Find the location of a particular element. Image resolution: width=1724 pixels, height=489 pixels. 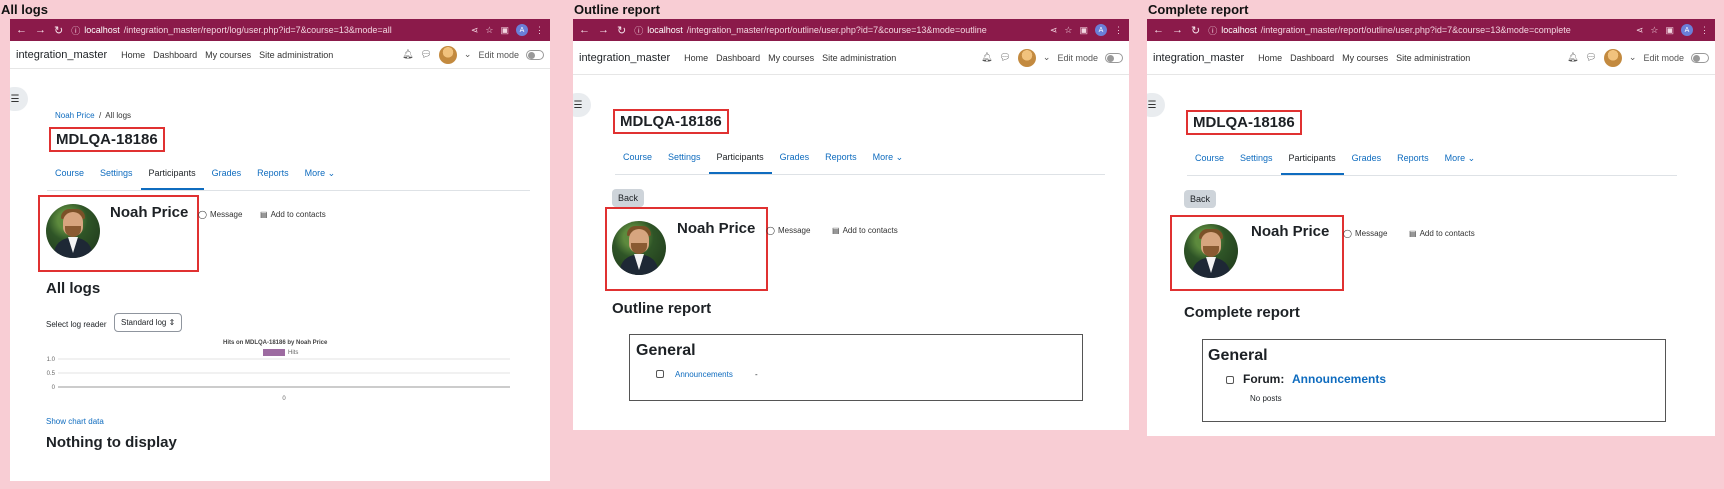

y-tick-label: 1.0 is located at coordinates (51, 360).